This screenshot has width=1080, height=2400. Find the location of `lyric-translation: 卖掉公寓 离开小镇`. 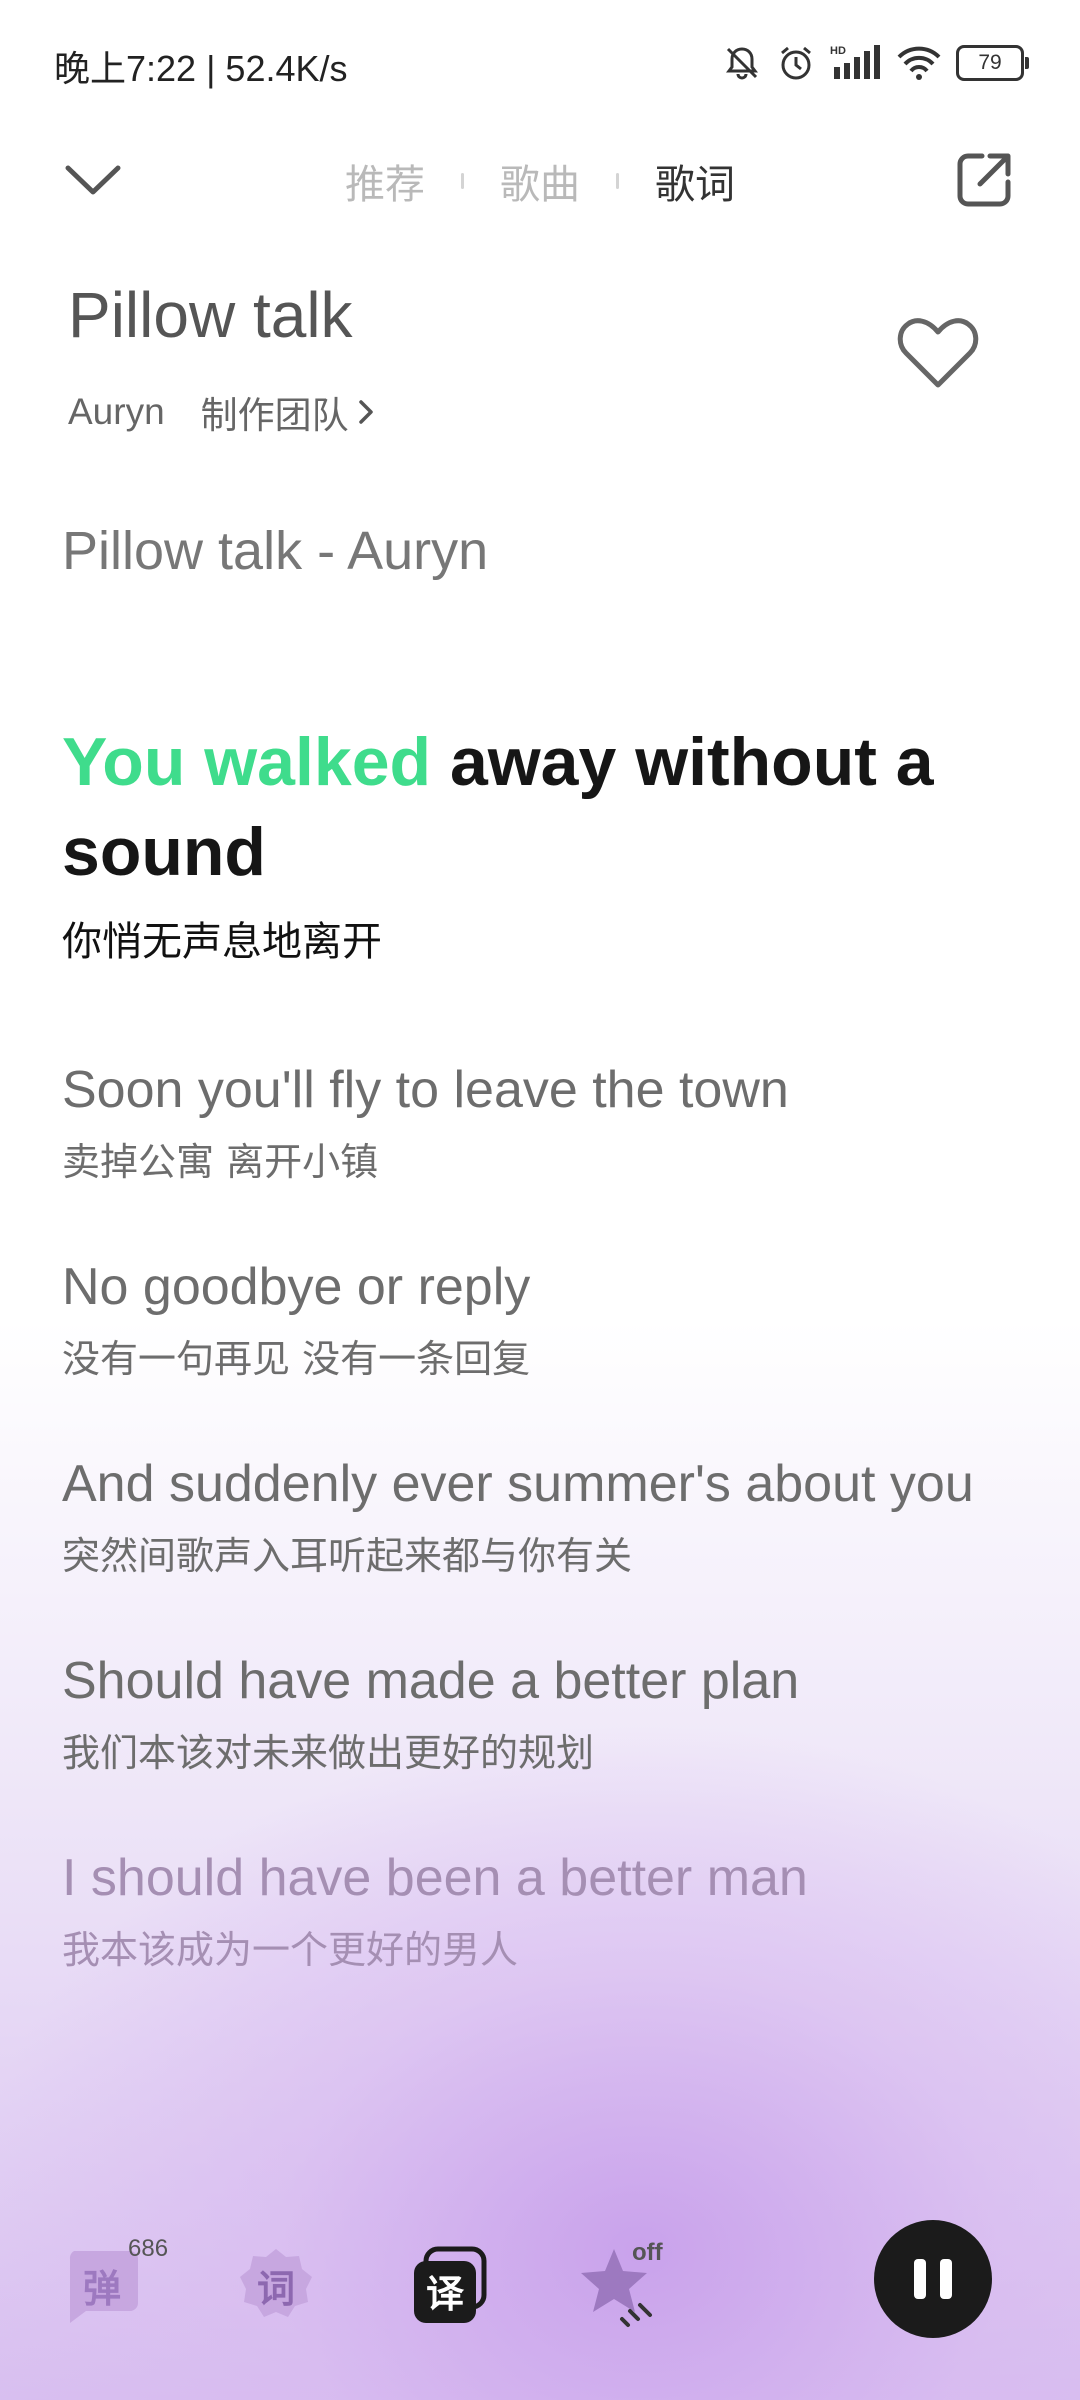

lyric-translation: 卖掉公寓 离开小镇 is located at coordinates (220, 1162).